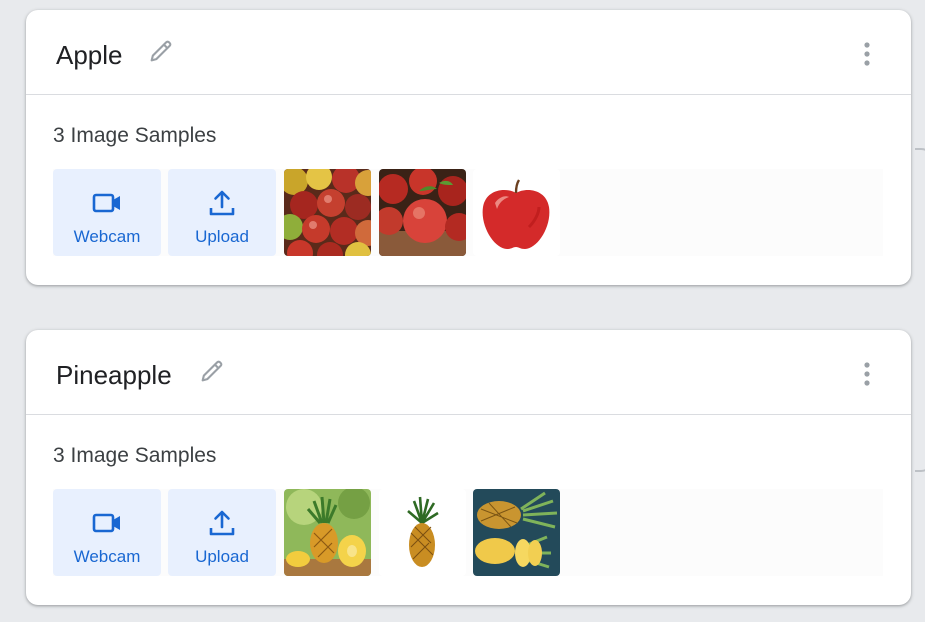 The width and height of the screenshot is (925, 622). Describe the element at coordinates (89, 55) in the screenshot. I see `class-name: Apple` at that location.